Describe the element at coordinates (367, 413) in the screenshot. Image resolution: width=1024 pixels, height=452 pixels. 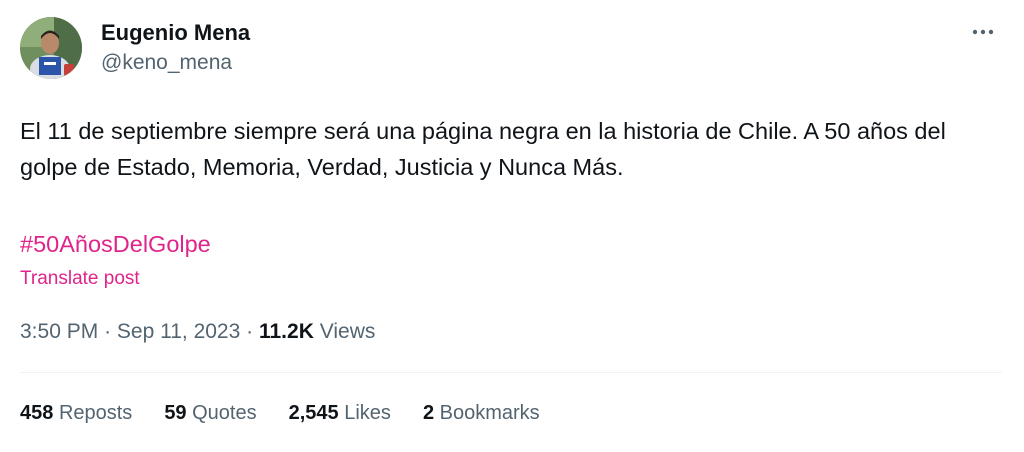
I see `likes-label: Likes` at that location.